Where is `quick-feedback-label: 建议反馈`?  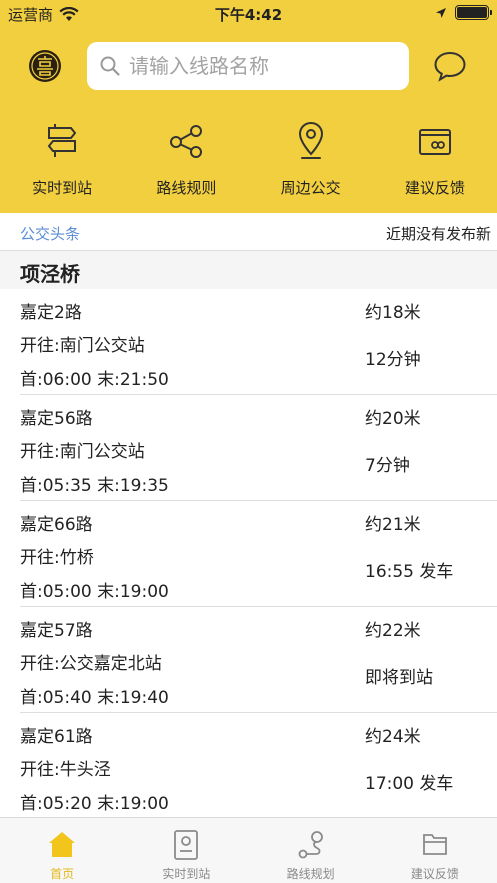
quick-feedback-label: 建议反馈 is located at coordinates (434, 188).